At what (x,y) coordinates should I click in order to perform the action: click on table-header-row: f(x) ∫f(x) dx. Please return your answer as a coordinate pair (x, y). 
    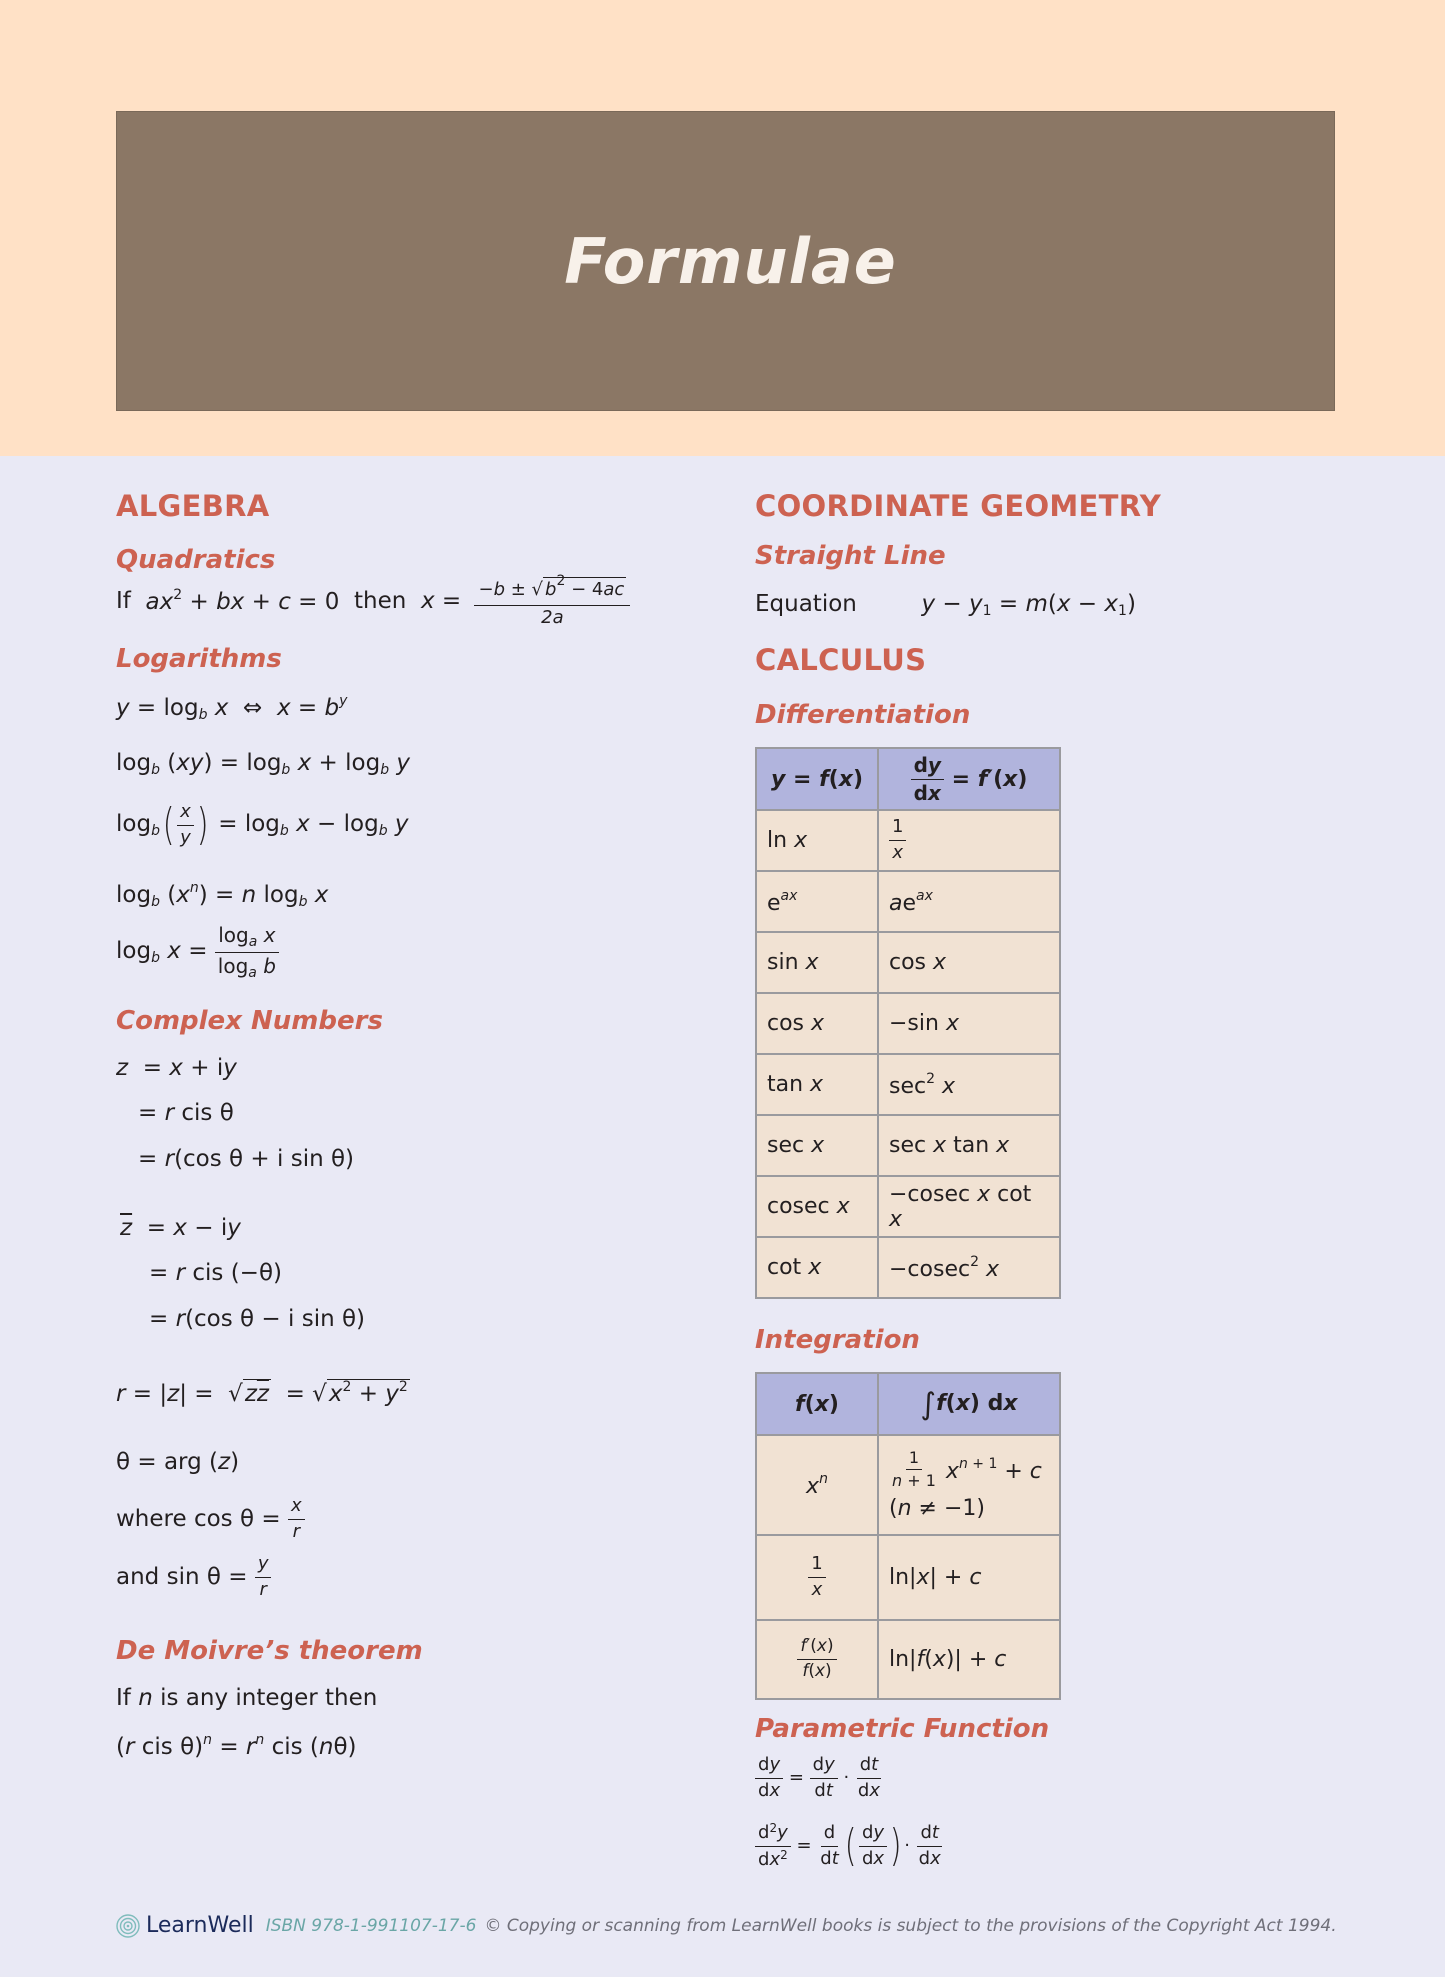
    Looking at the image, I should click on (908, 1404).